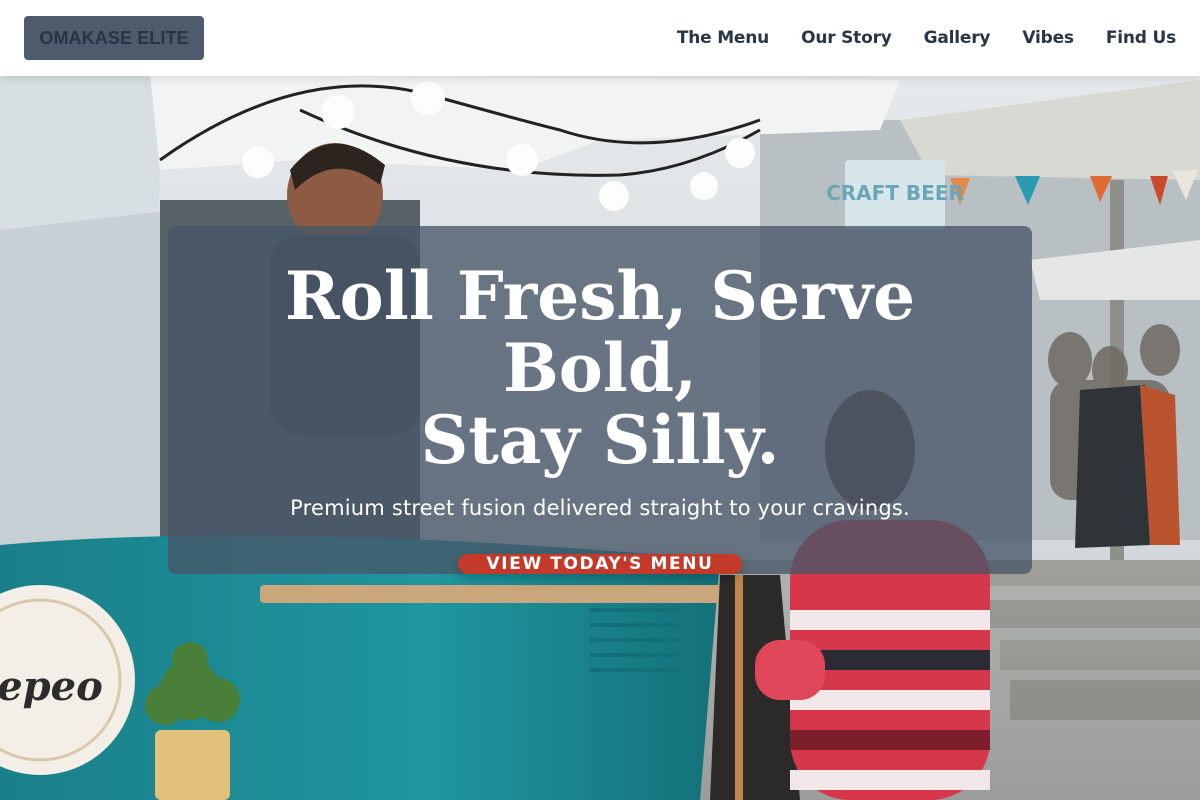  What do you see at coordinates (600, 440) in the screenshot?
I see `hero-title-line-2: Stay Silly.` at bounding box center [600, 440].